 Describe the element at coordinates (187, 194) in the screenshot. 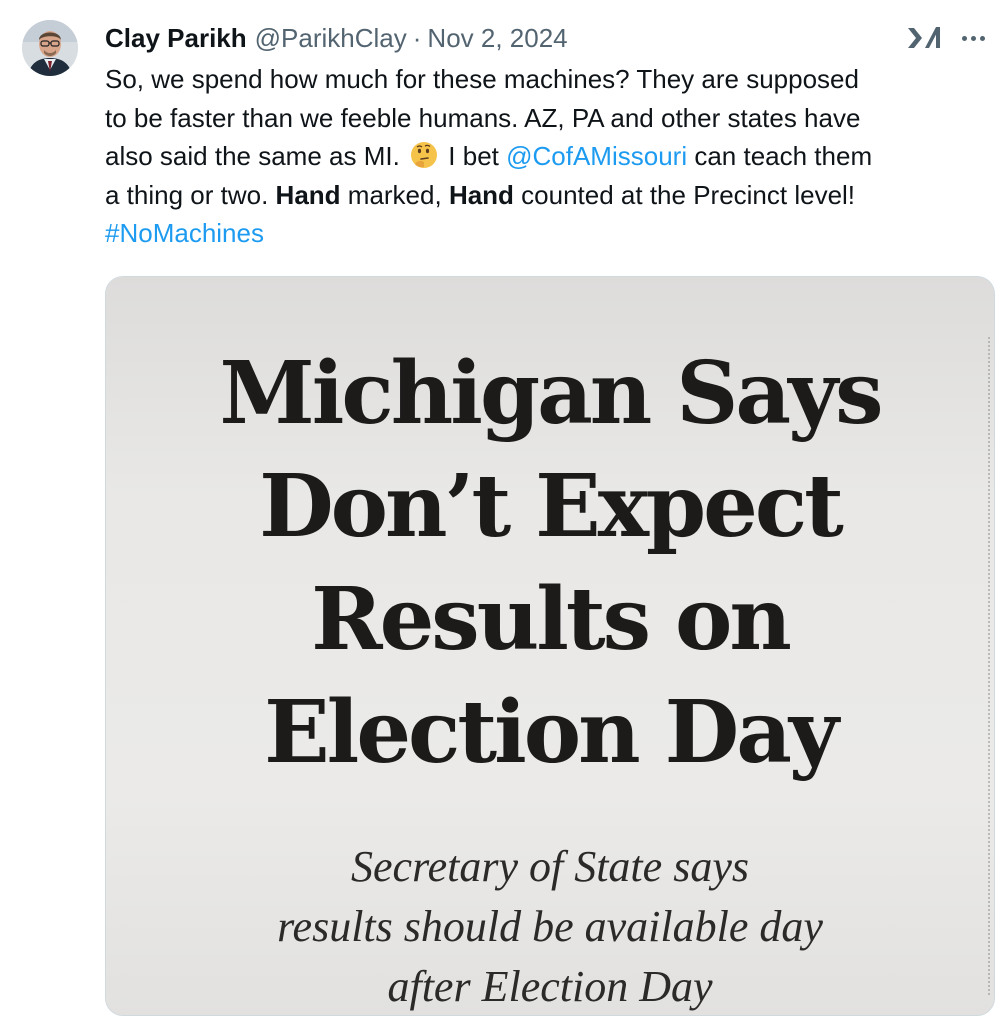

I see `tweet-text-span: a thing or two.` at that location.